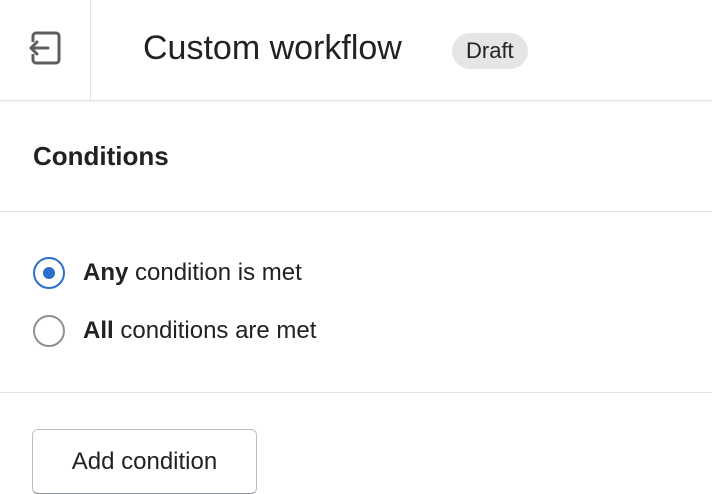 Image resolution: width=712 pixels, height=494 pixels. I want to click on exit-button, so click(45, 50).